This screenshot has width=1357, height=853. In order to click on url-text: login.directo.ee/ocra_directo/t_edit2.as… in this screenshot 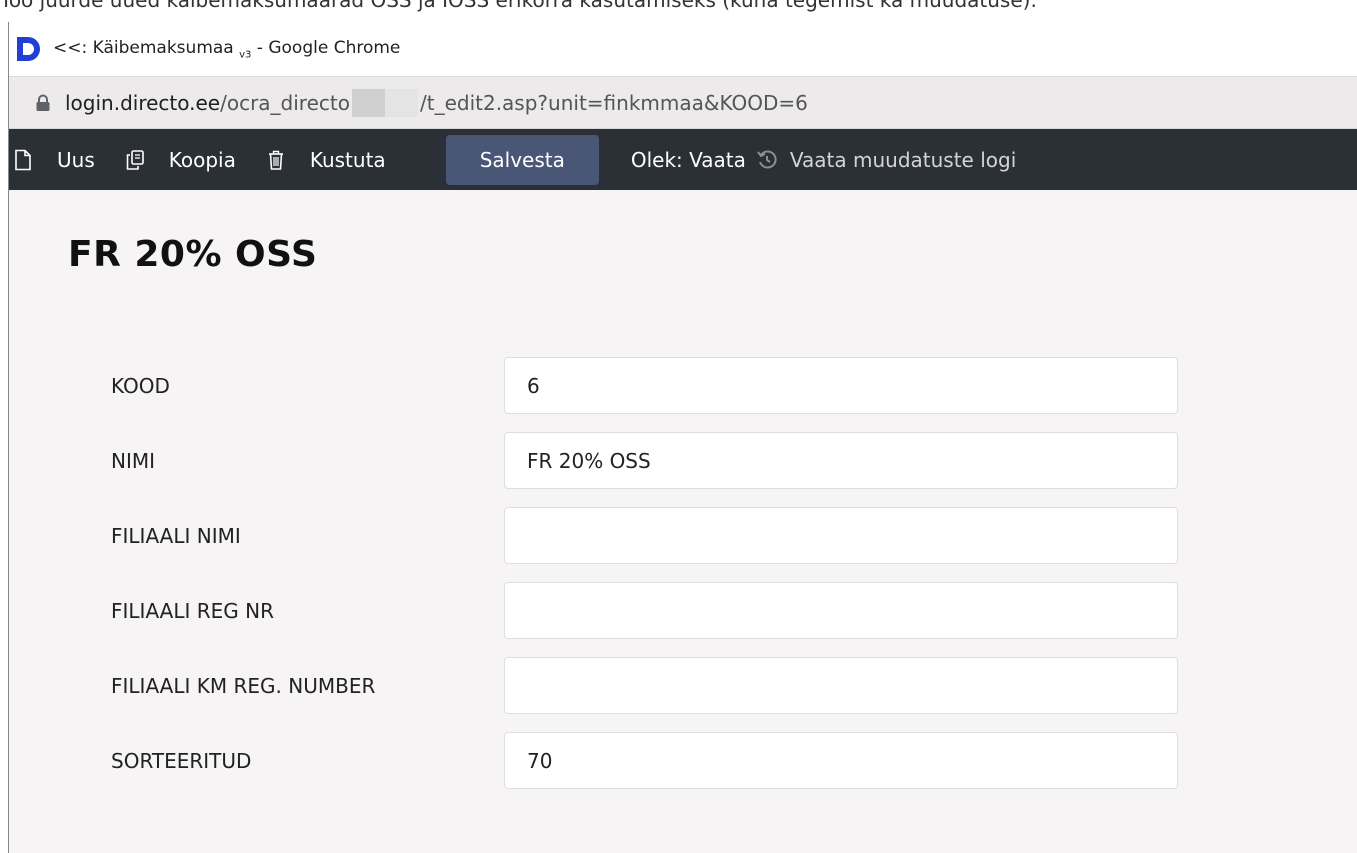, I will do `click(436, 102)`.